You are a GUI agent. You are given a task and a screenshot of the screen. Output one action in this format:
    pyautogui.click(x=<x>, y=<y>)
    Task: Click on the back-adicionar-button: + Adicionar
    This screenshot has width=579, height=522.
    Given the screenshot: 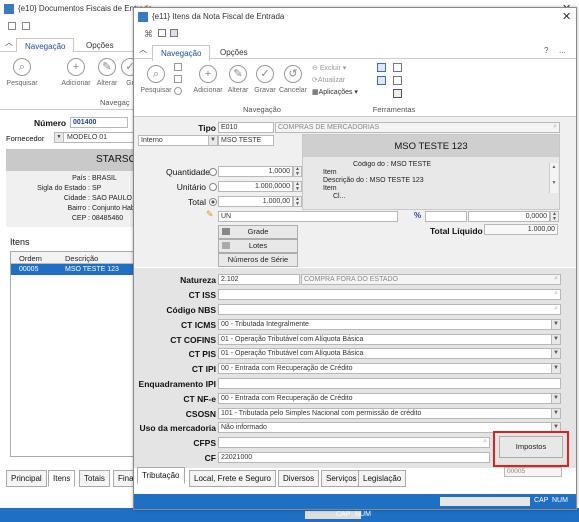 What is the action you would take?
    pyautogui.click(x=76, y=72)
    